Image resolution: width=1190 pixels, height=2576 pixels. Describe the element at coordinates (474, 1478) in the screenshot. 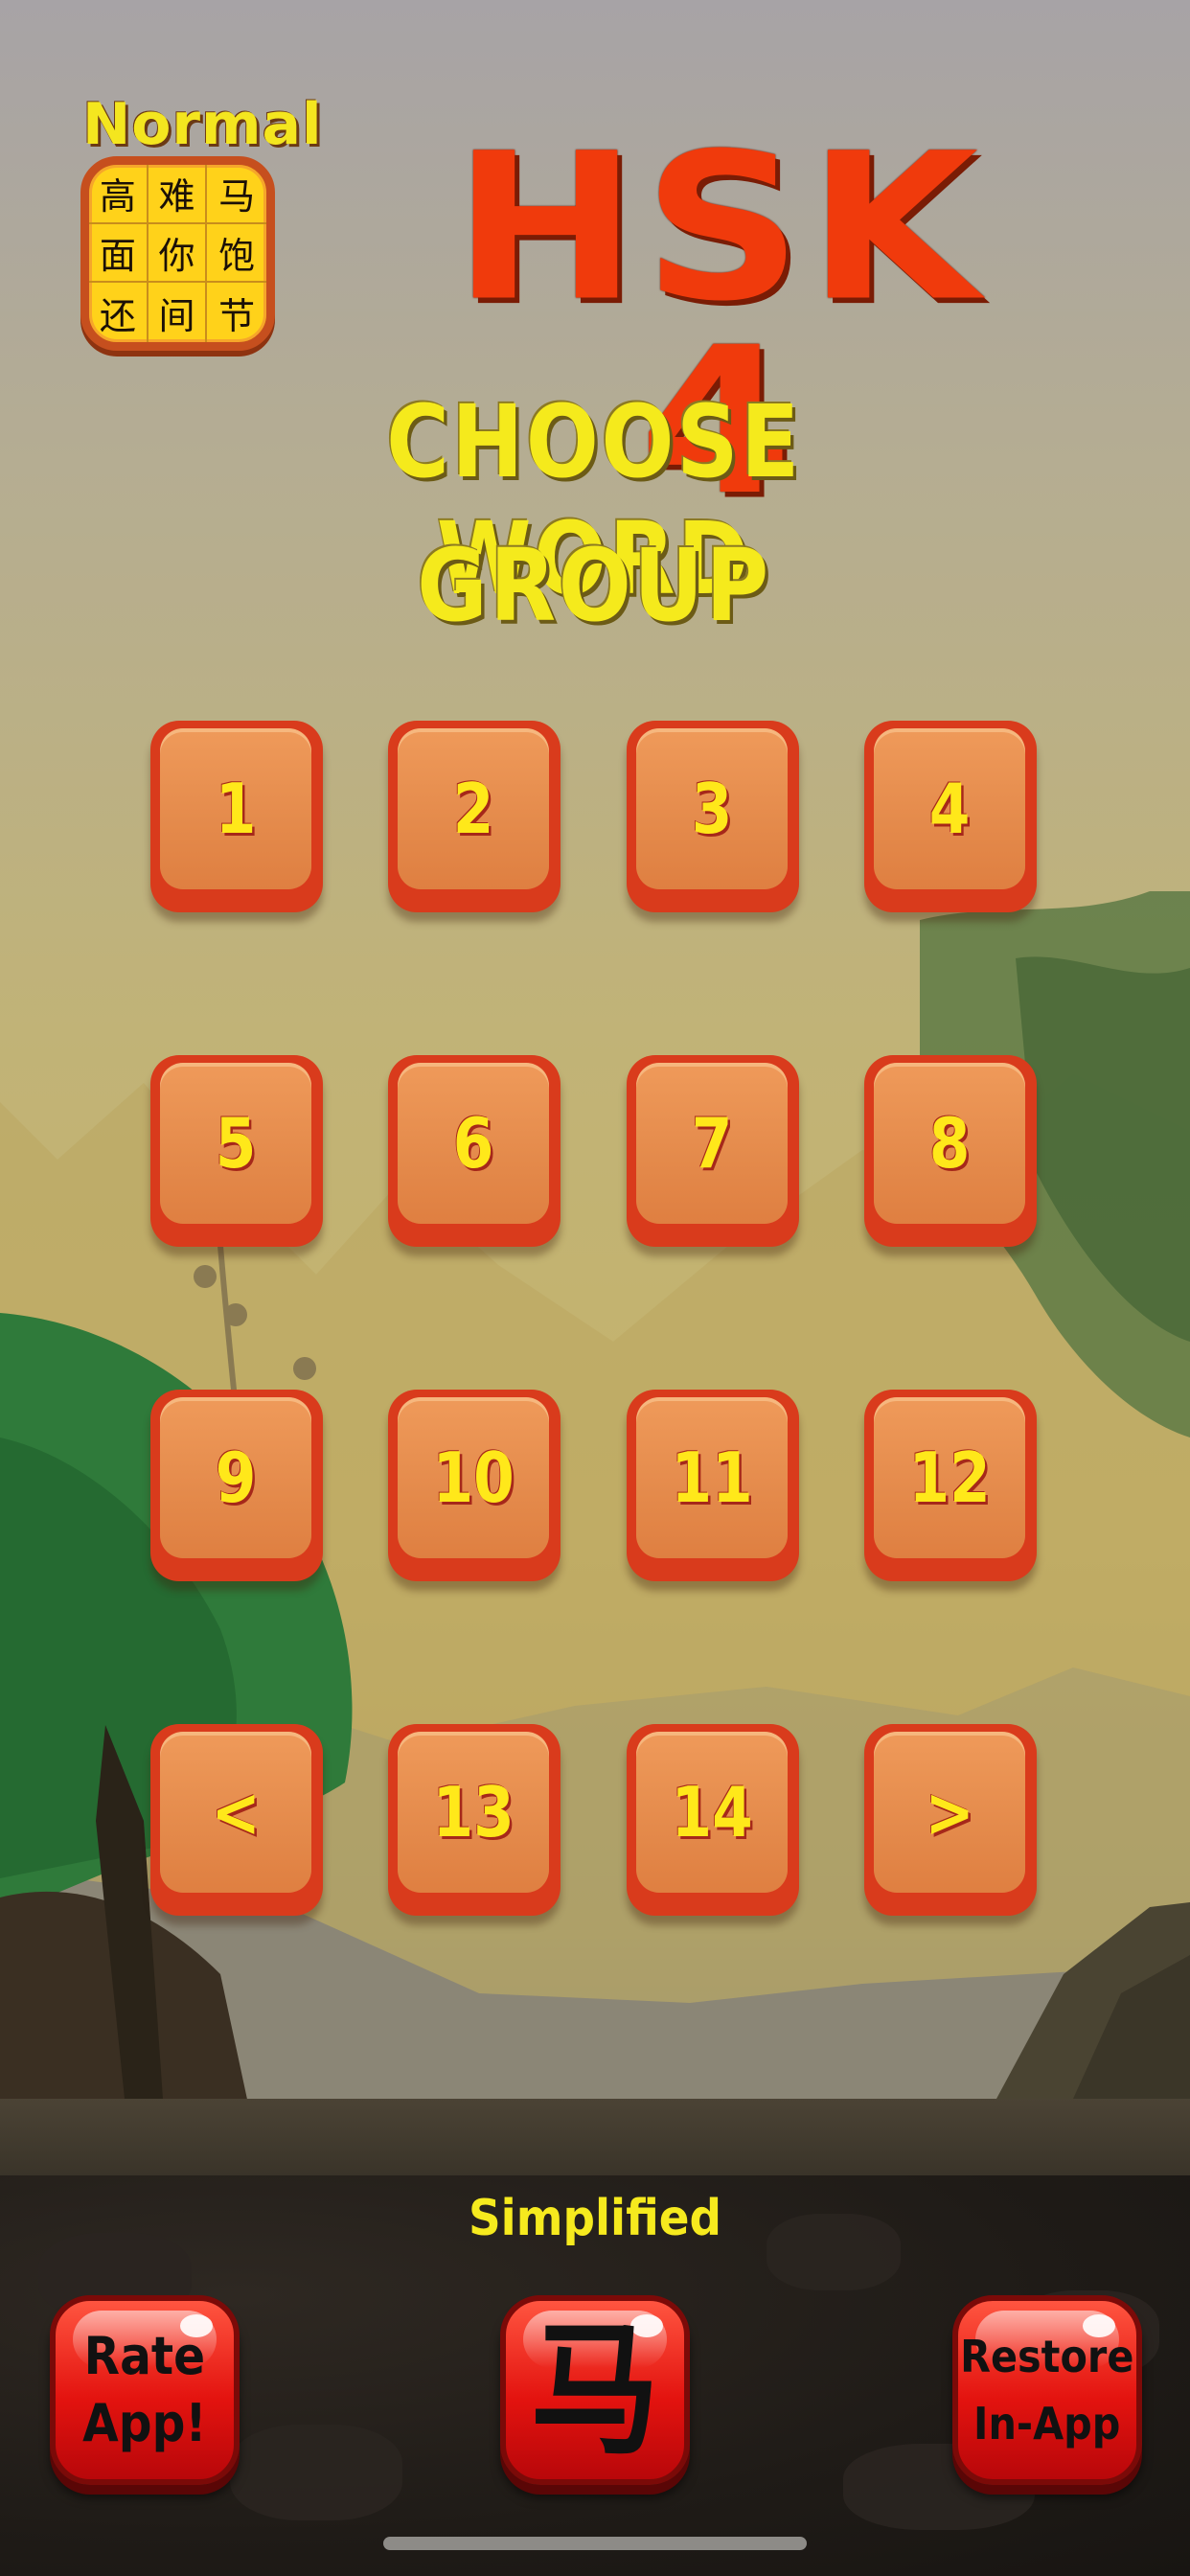

I see `tile-label: 10` at that location.